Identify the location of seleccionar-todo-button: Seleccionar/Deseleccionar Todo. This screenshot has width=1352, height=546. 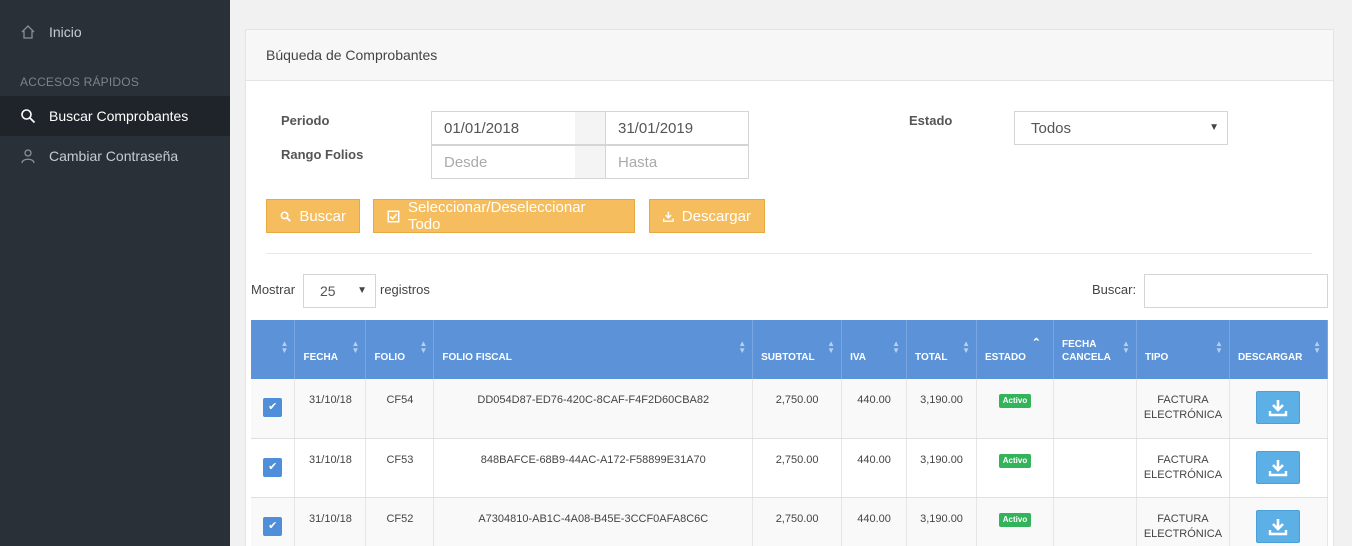
(504, 216).